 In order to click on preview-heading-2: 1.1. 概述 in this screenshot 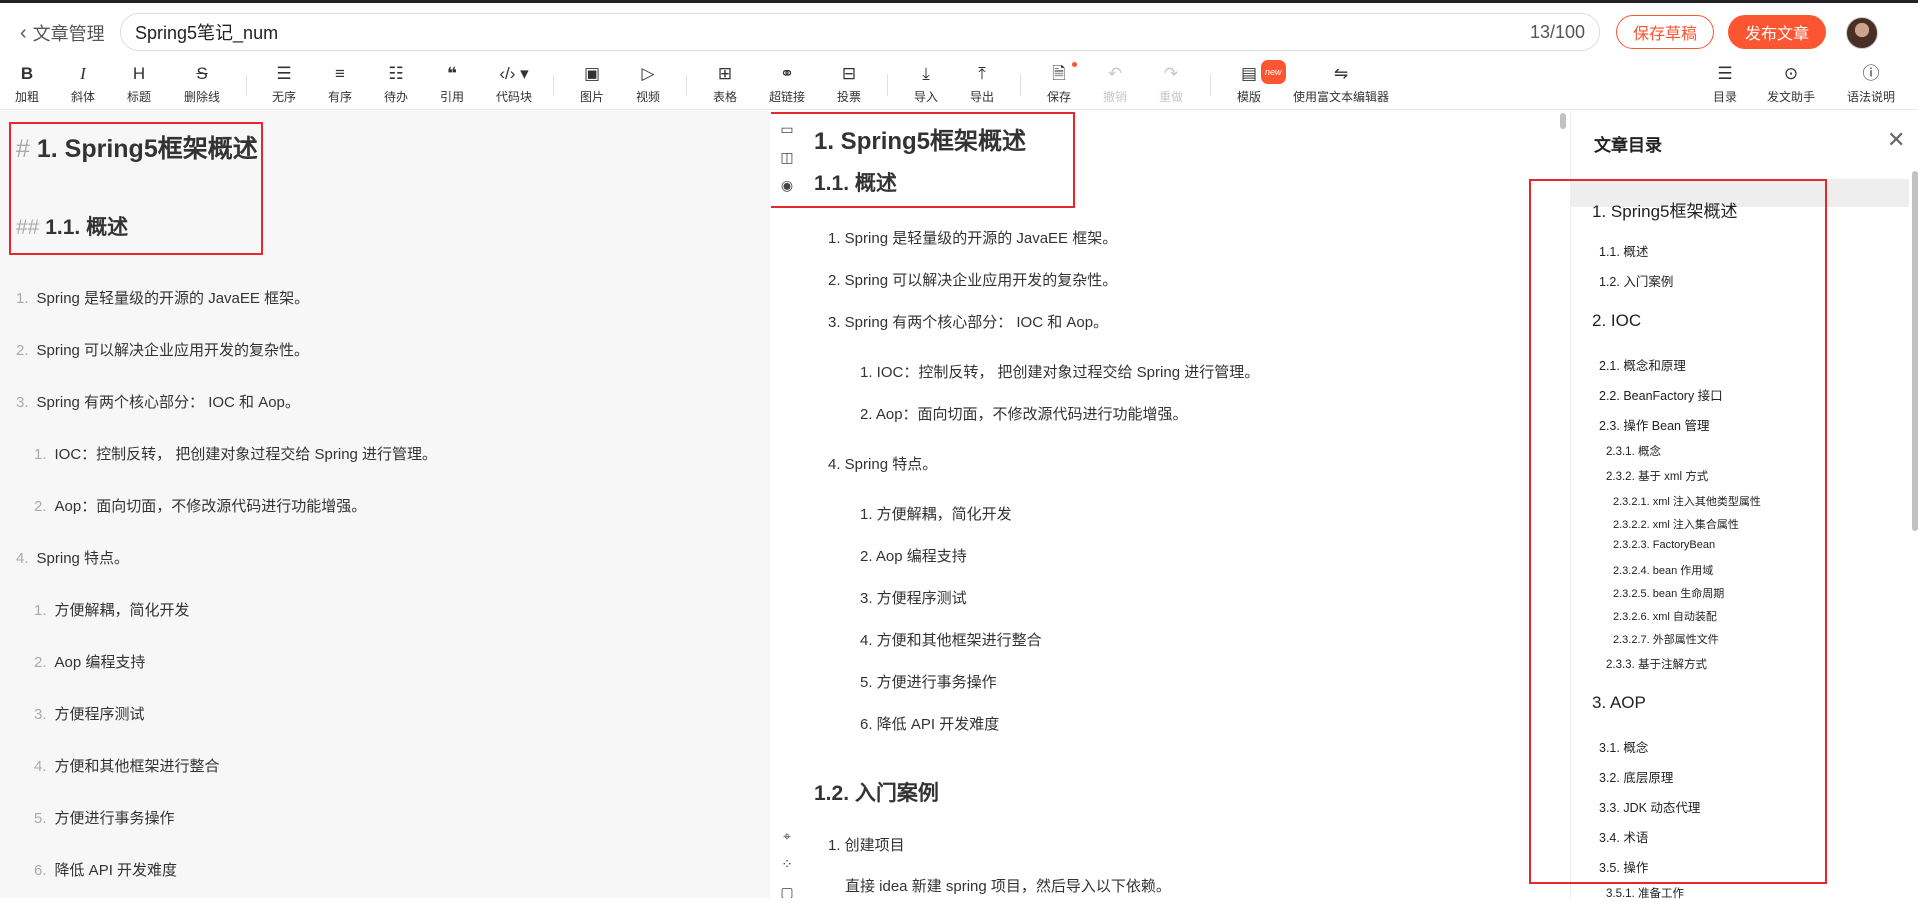, I will do `click(855, 183)`.